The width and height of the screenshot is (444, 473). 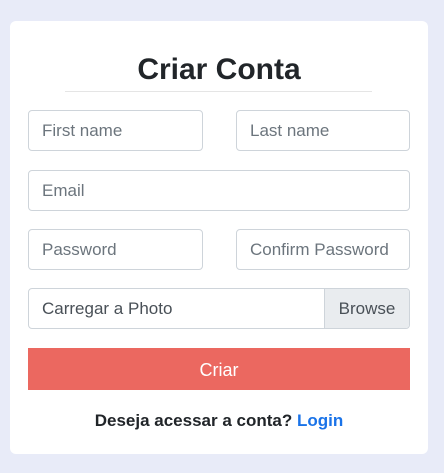 I want to click on last-name-input, so click(x=323, y=130).